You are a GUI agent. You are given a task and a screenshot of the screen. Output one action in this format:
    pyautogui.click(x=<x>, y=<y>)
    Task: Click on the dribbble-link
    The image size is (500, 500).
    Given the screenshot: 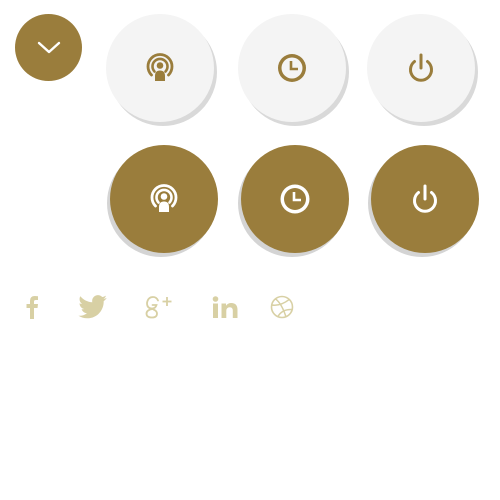 What is the action you would take?
    pyautogui.click(x=282, y=307)
    